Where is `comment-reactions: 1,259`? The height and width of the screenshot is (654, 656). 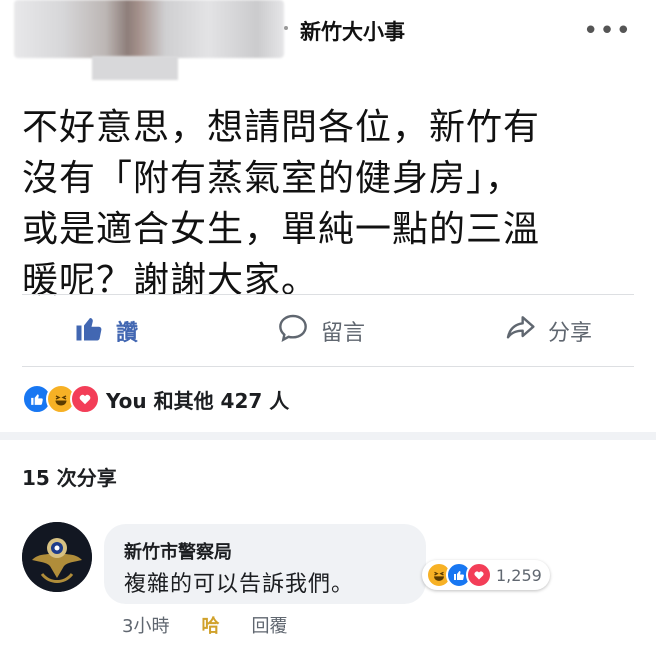 comment-reactions: 1,259 is located at coordinates (486, 575).